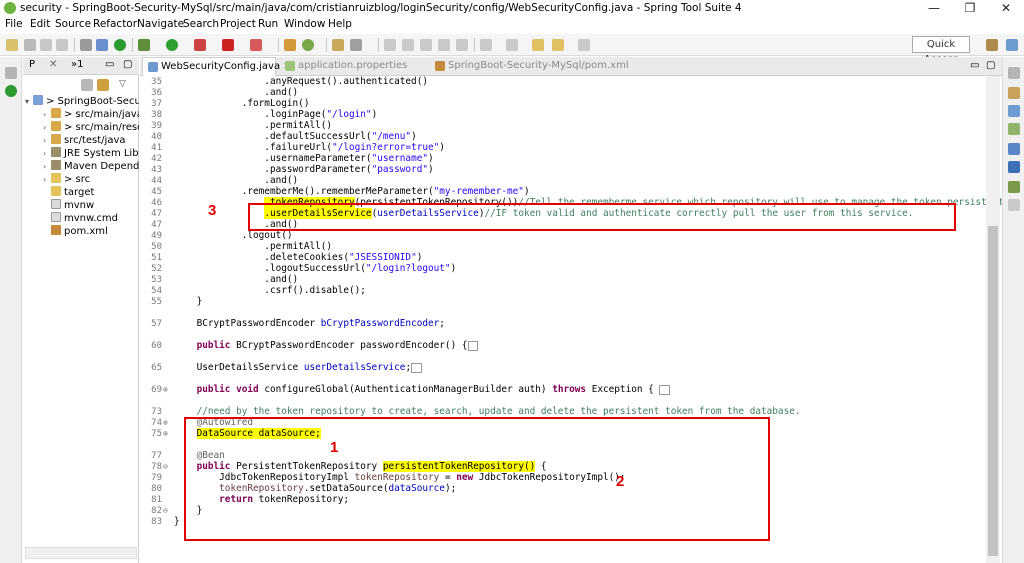  I want to click on new-java-class-icon, so click(308, 45).